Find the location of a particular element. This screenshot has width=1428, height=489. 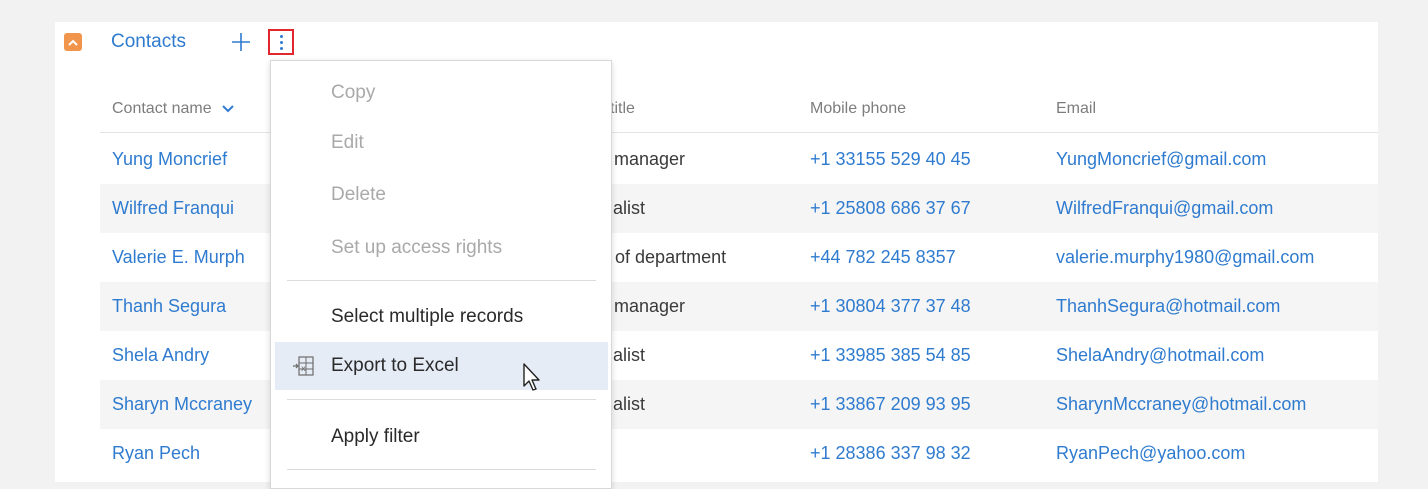

plus-icon is located at coordinates (241, 42).